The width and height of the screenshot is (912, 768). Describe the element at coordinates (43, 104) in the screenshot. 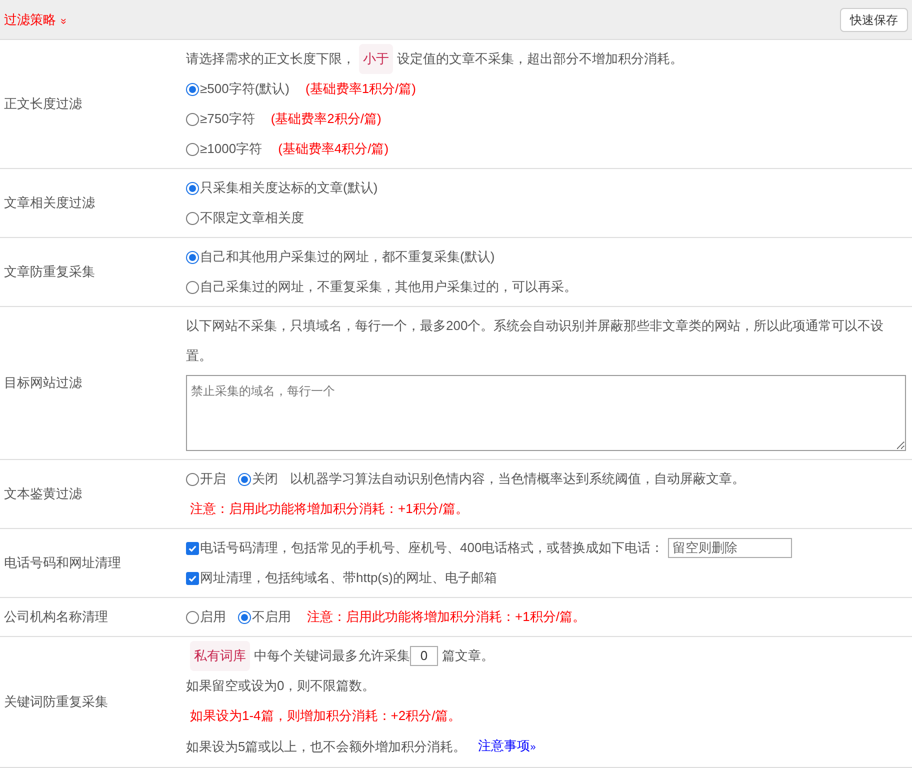

I see `row-label: 正文长度过滤` at that location.